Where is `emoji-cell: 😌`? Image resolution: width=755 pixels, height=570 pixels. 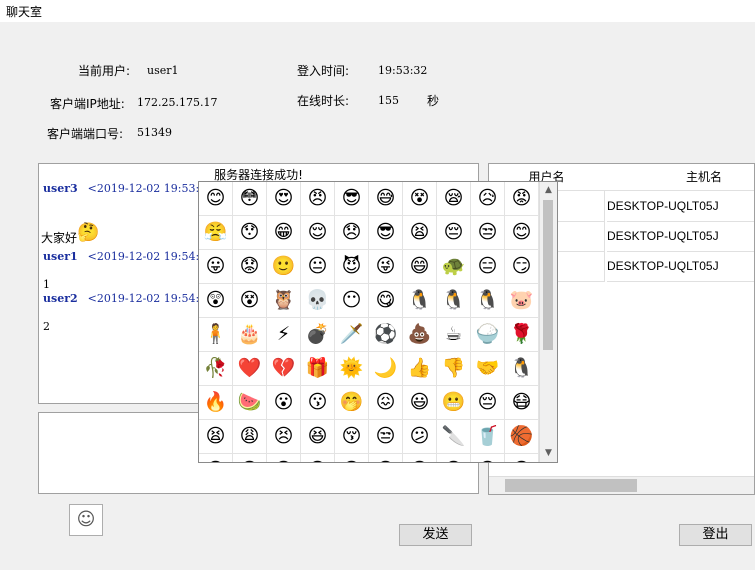 emoji-cell: 😌 is located at coordinates (318, 233).